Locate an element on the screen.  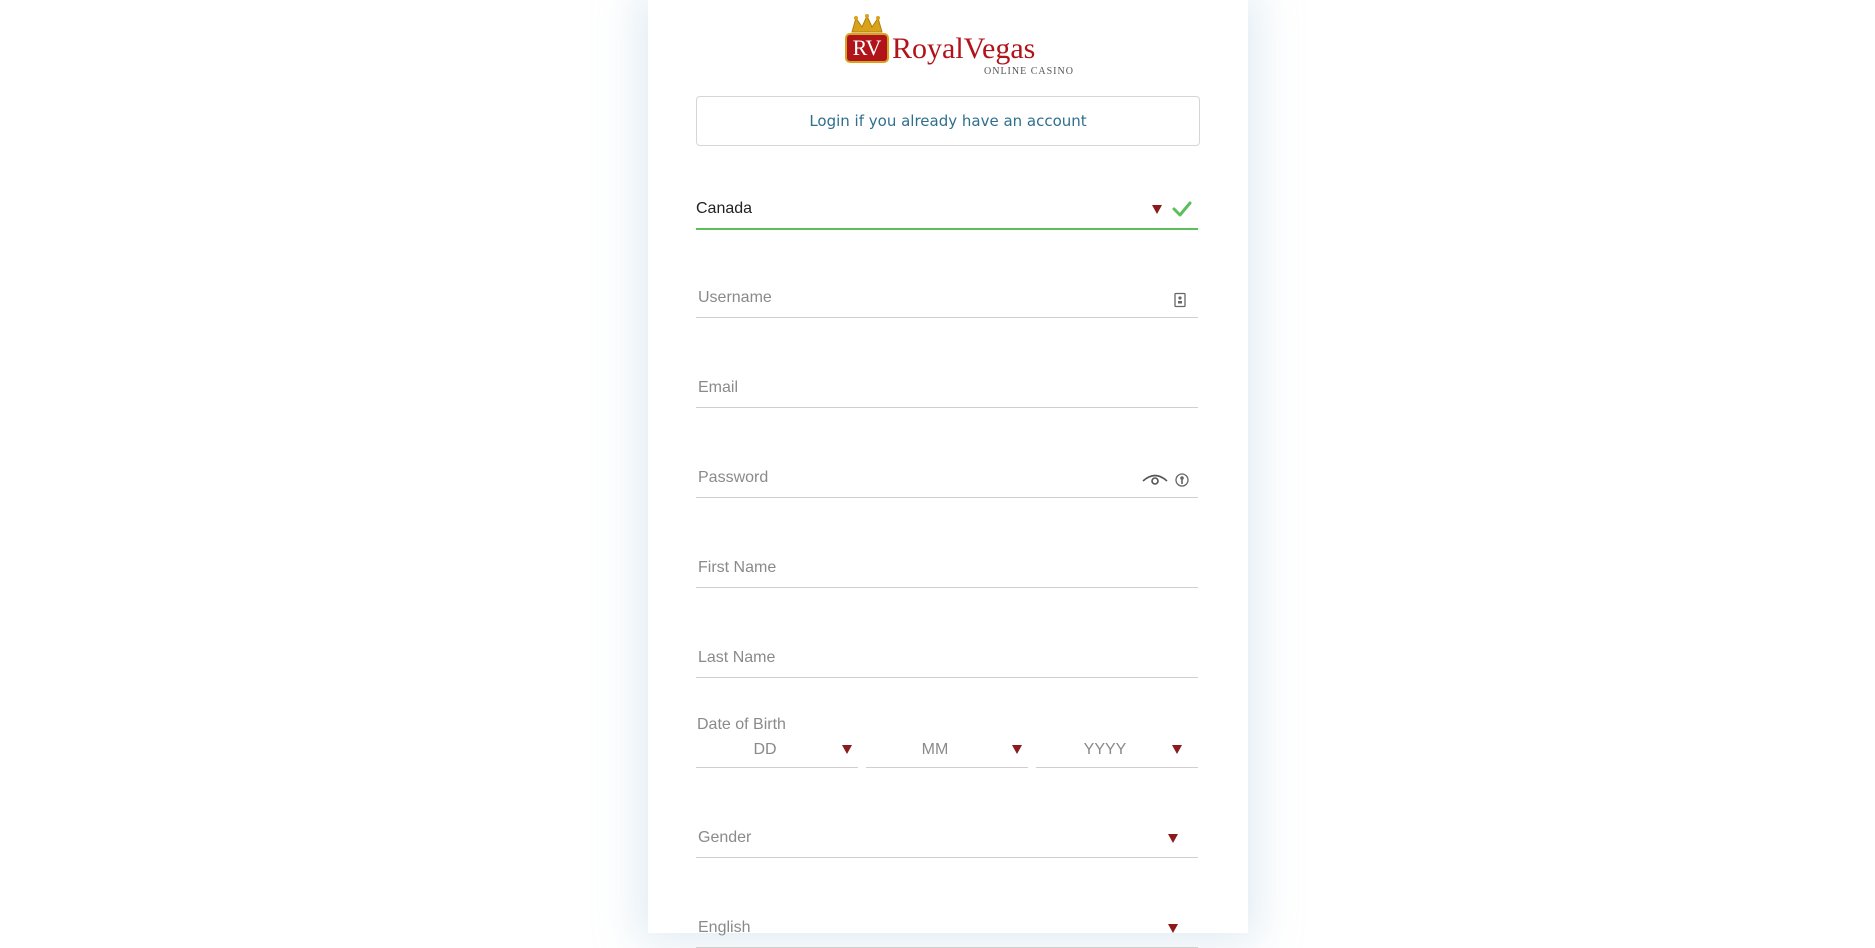
key-icon is located at coordinates (1182, 480).